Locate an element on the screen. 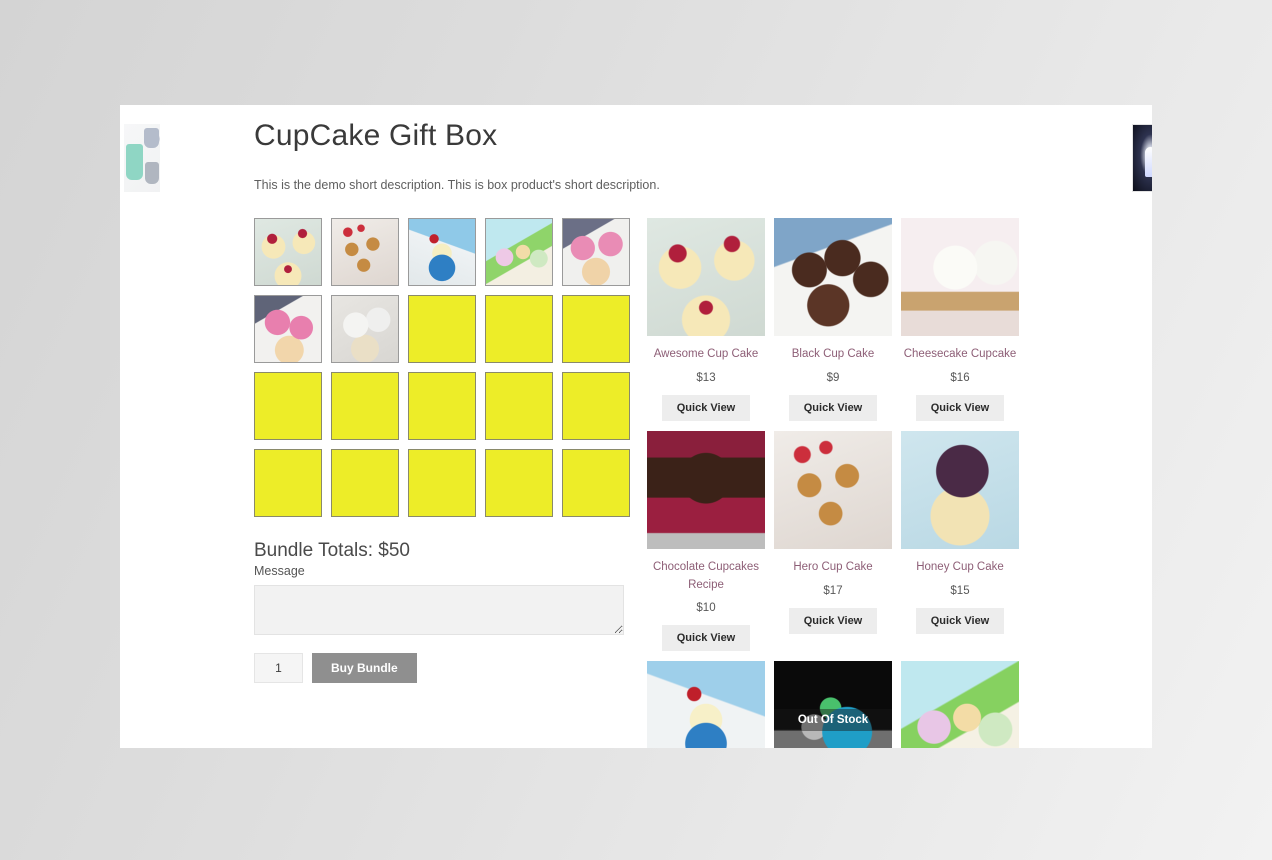  product-card: Cheesecake Cupcake $16 Quick View is located at coordinates (960, 319).